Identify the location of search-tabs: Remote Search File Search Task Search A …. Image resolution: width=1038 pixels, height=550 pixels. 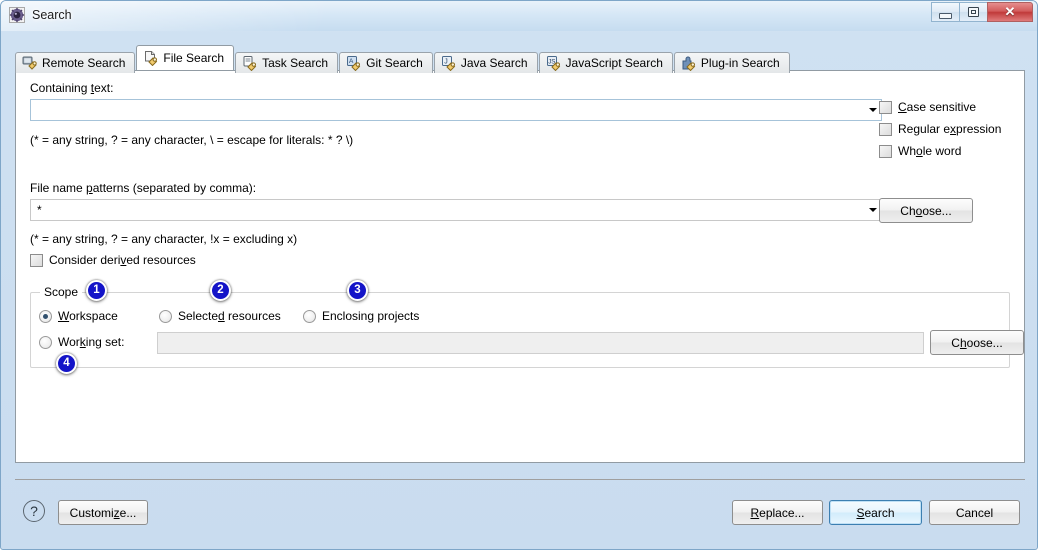
(403, 59).